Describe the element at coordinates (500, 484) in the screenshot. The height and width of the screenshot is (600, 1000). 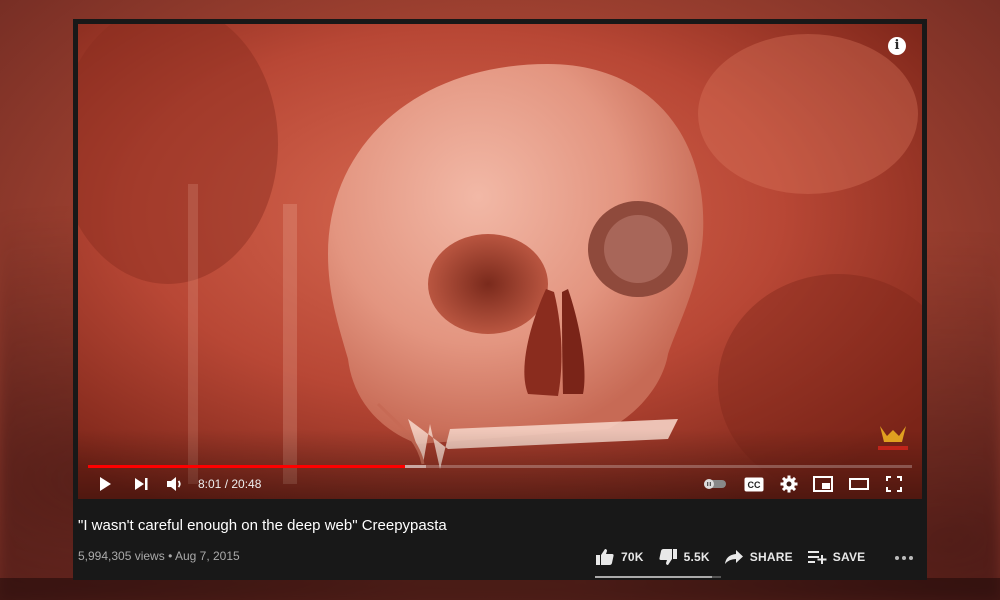
I see `player-controls: 8:01 / 20:48 CC` at that location.